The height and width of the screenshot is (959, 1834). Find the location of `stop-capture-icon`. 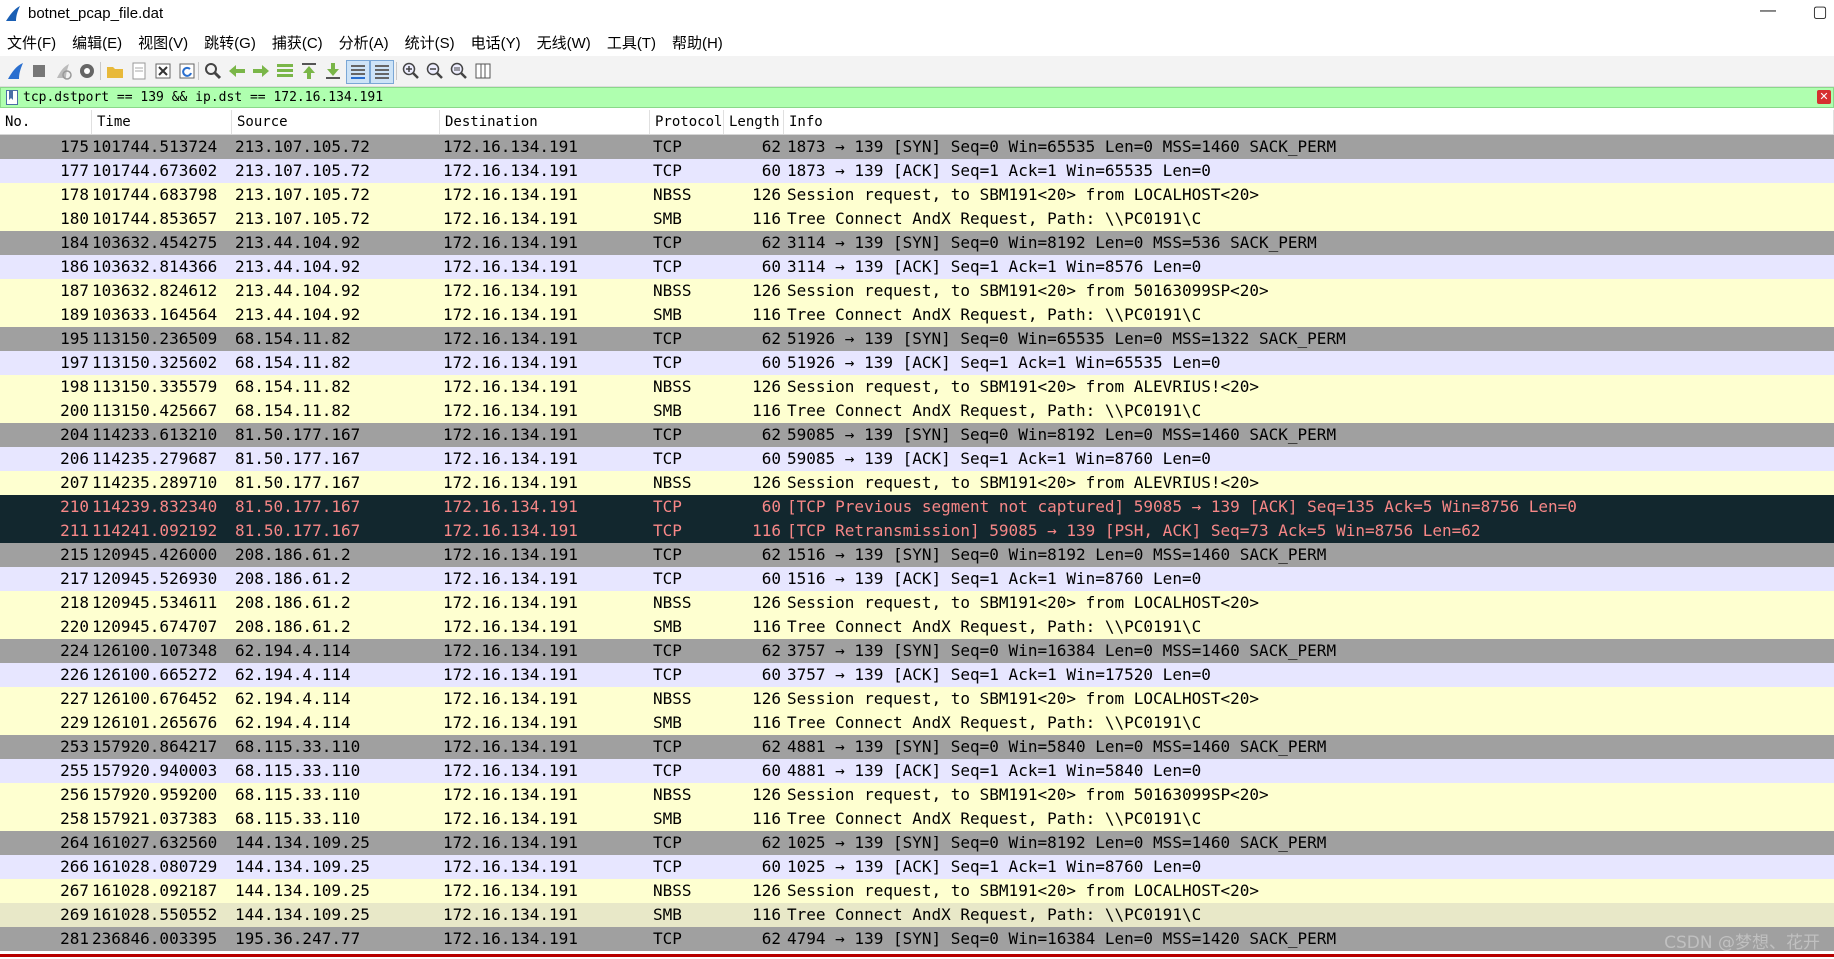

stop-capture-icon is located at coordinates (39, 71).